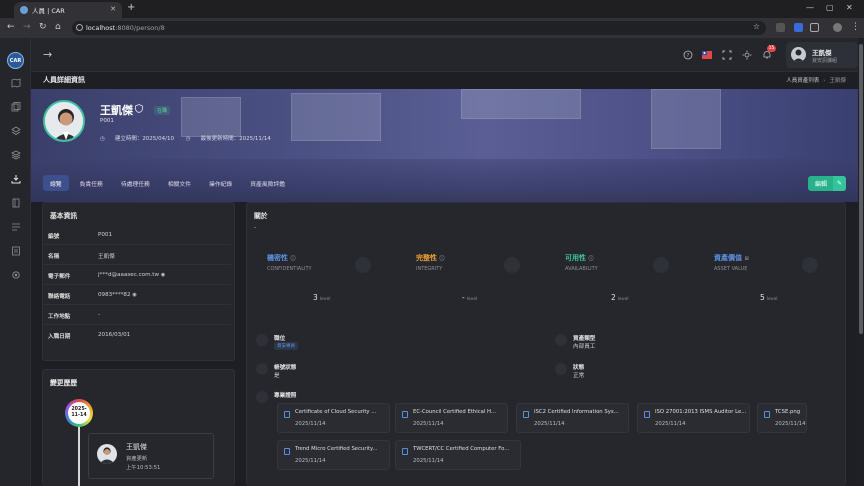 This screenshot has height=486, width=864. What do you see at coordinates (15, 60) in the screenshot?
I see `app-logo: CAR` at bounding box center [15, 60].